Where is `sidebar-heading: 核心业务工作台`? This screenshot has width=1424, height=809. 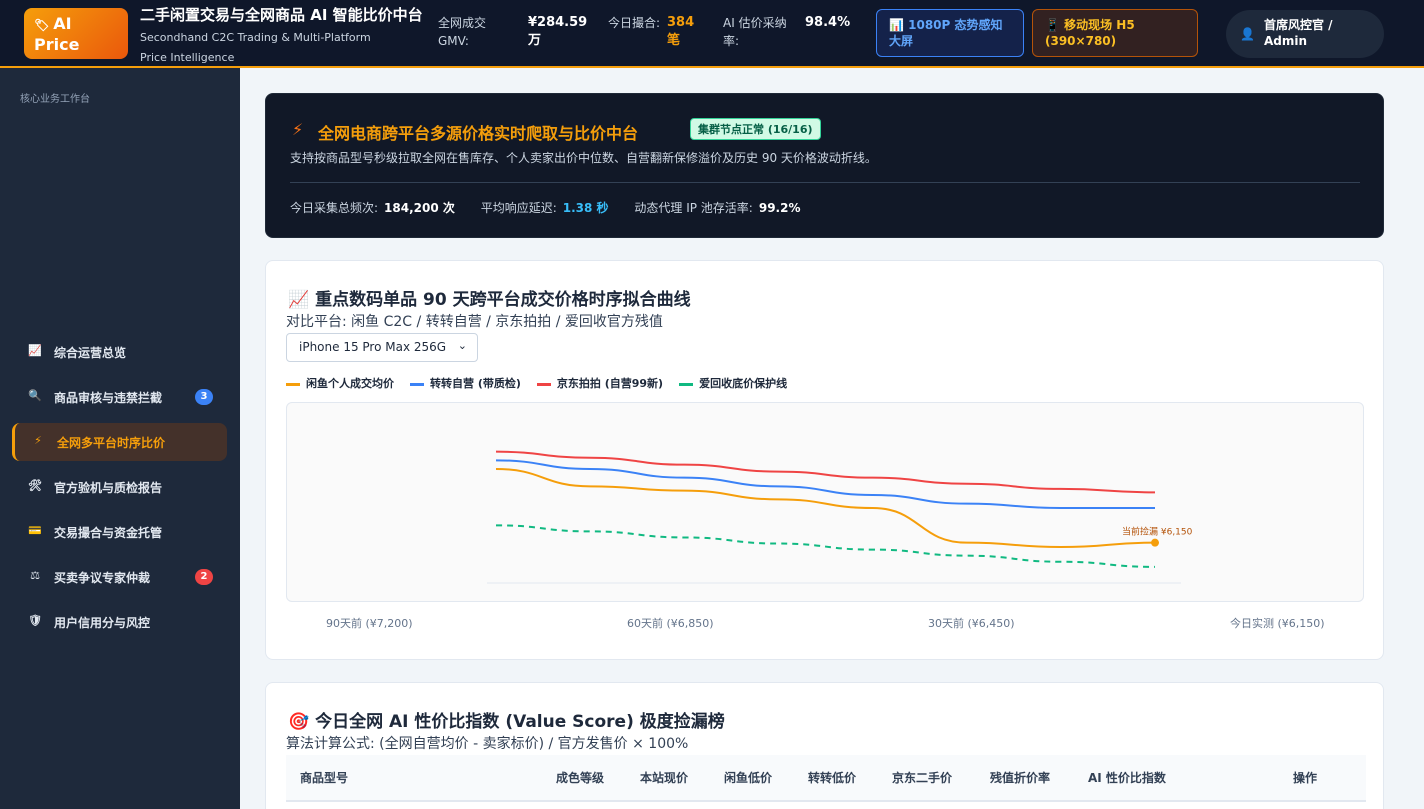 sidebar-heading: 核心业务工作台 is located at coordinates (55, 99).